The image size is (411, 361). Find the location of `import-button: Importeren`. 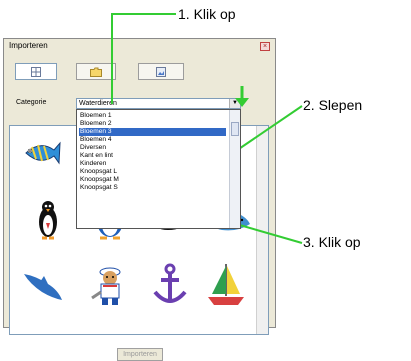

import-button: Importeren is located at coordinates (140, 354).